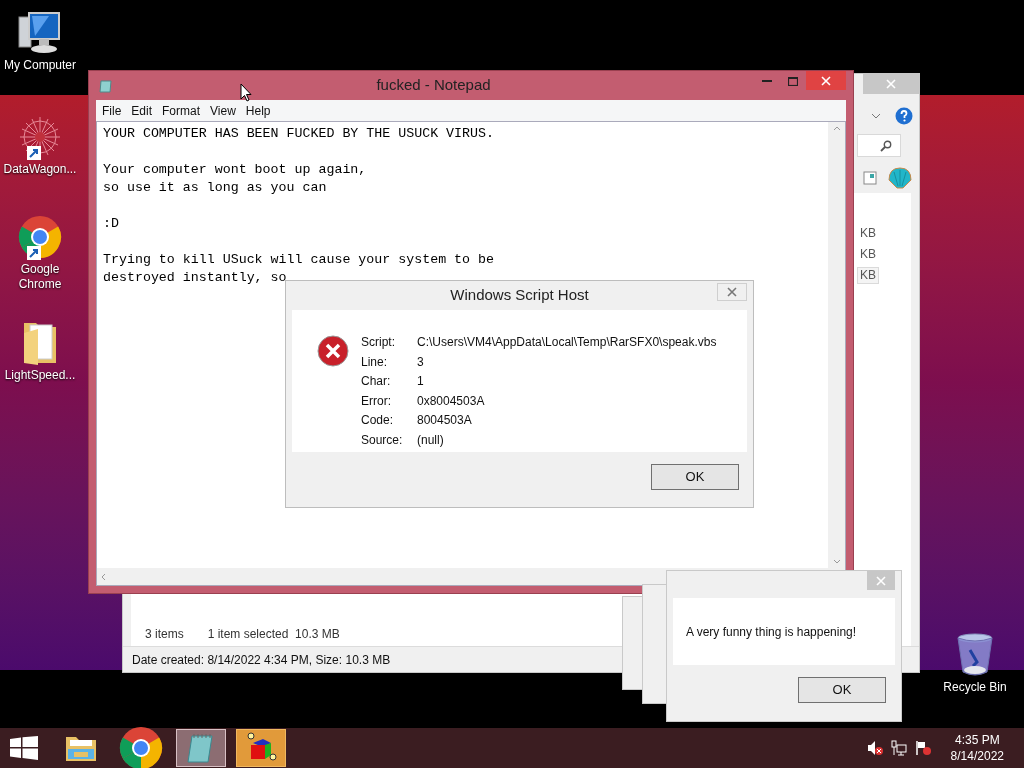 This screenshot has width=1024, height=768. Describe the element at coordinates (977, 740) in the screenshot. I see `clock-time: 4:35 PM` at that location.